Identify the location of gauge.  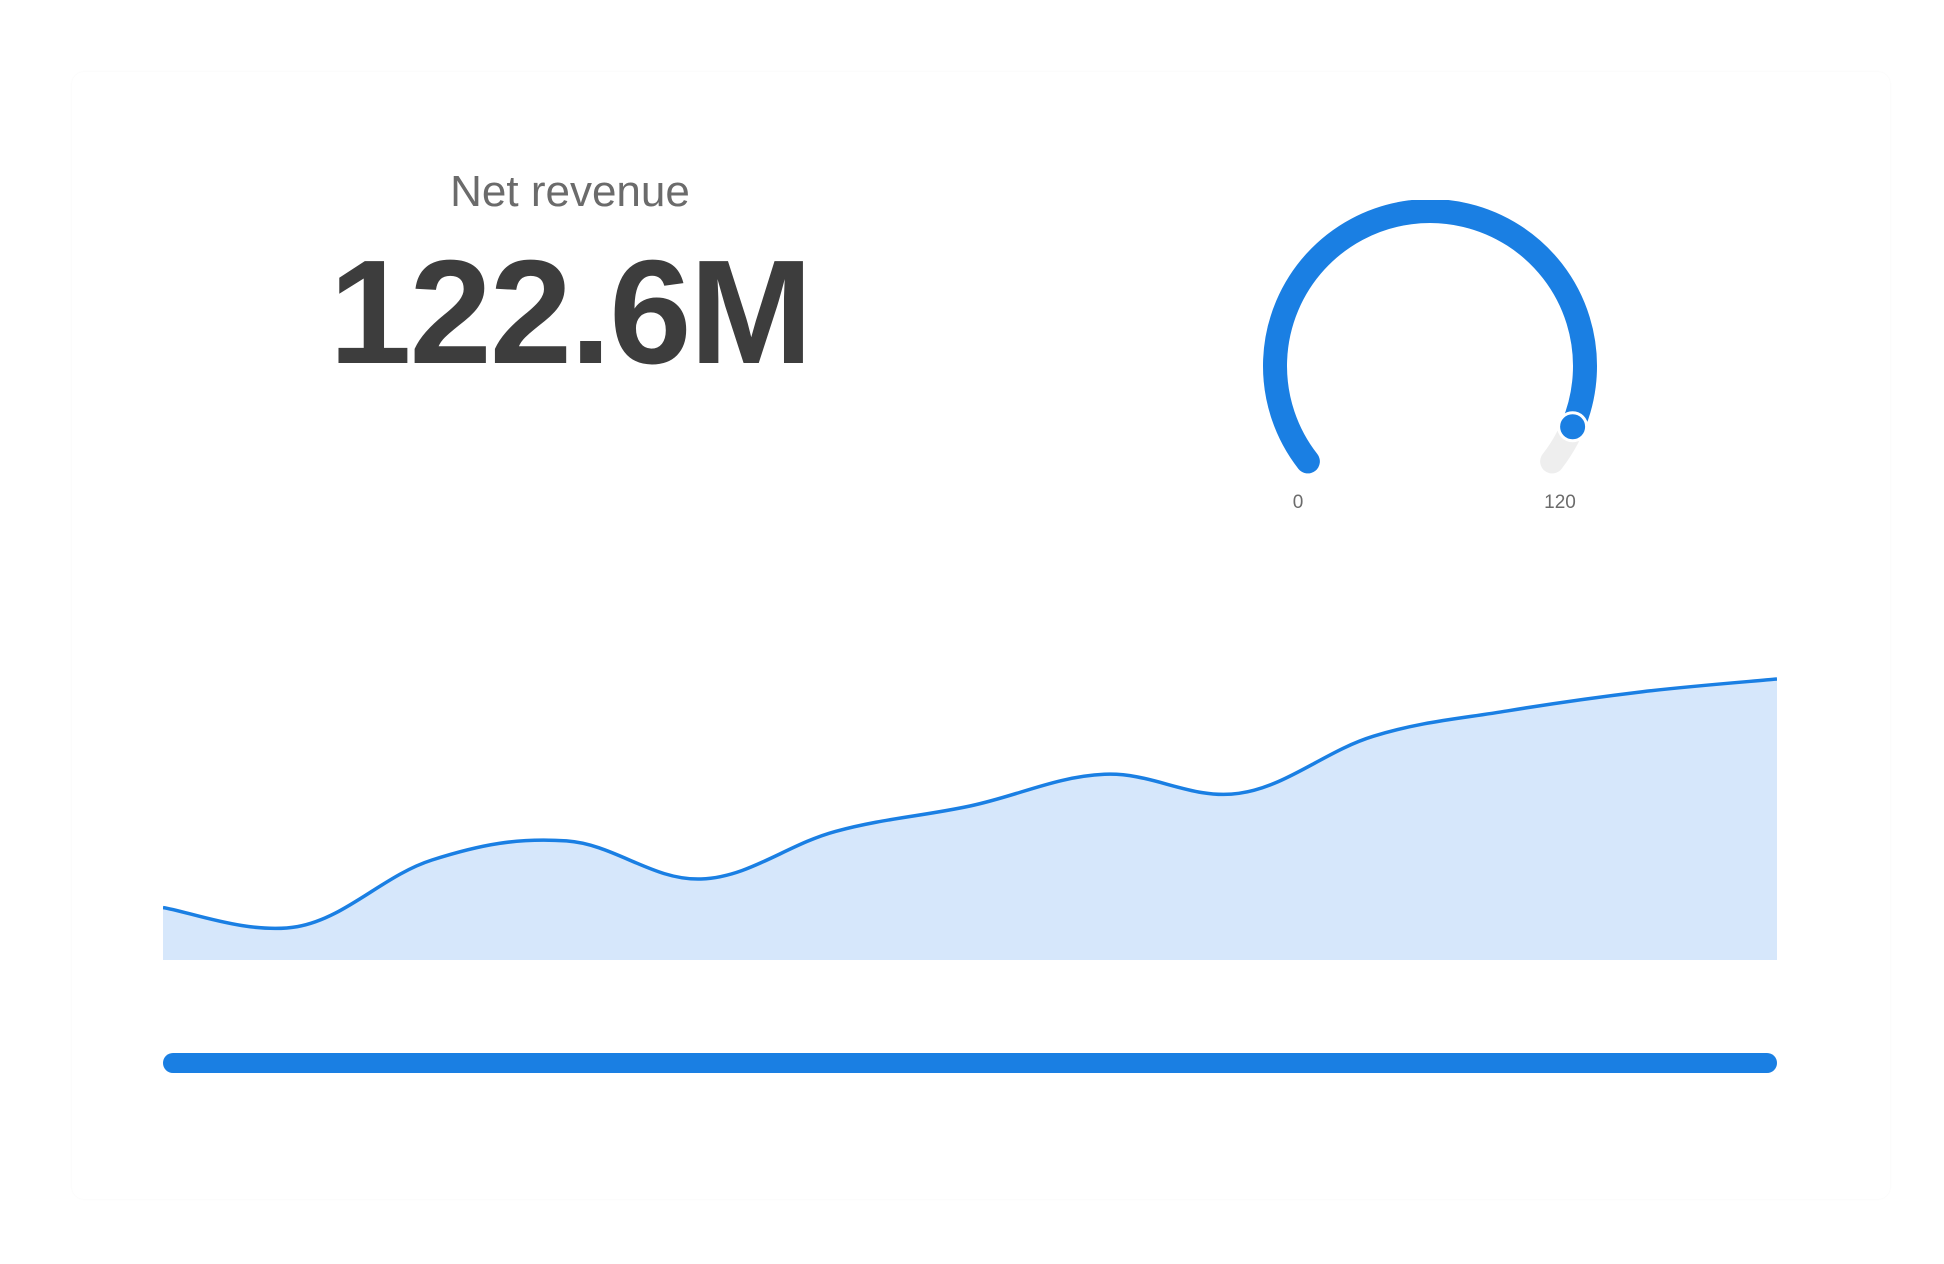
(1430, 337).